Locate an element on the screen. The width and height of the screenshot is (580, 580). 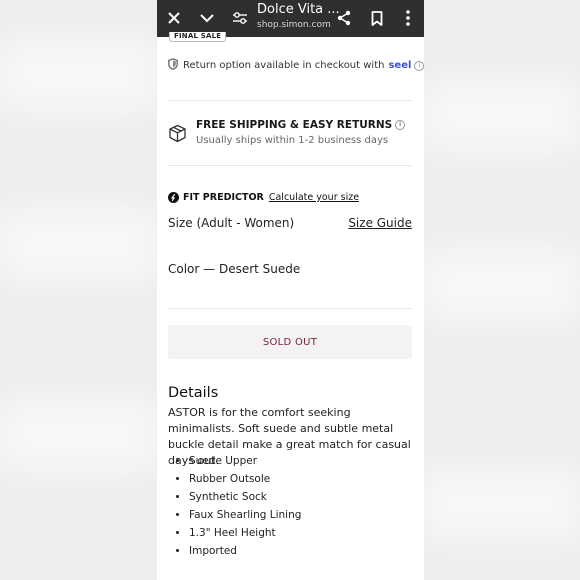
sold-out-label: SOLD OUT is located at coordinates (290, 342).